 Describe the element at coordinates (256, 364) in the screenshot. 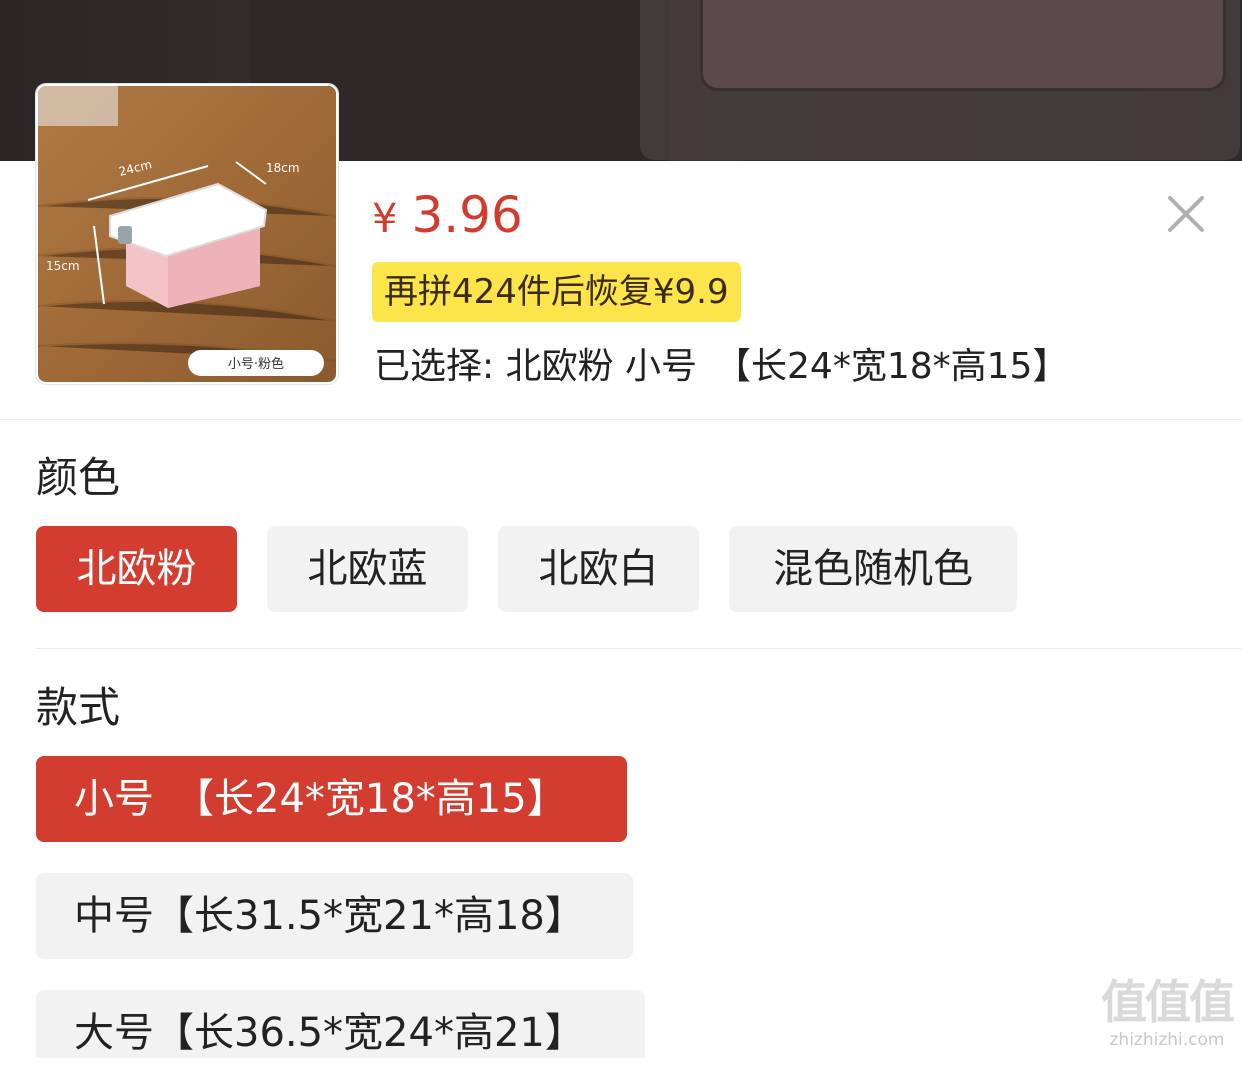

I see `thumbnail-variant-label: 小号·粉色` at that location.